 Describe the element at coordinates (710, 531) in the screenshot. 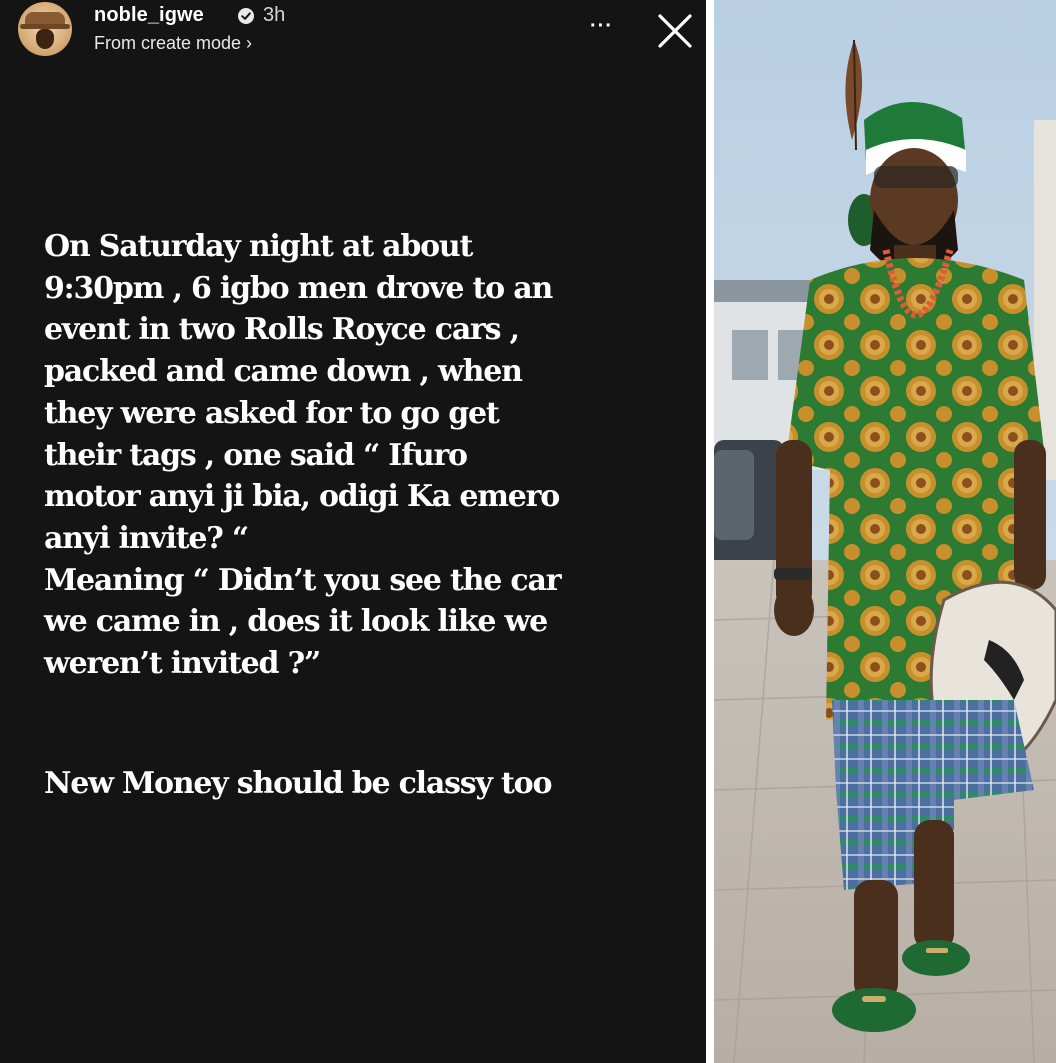

I see `divider` at that location.